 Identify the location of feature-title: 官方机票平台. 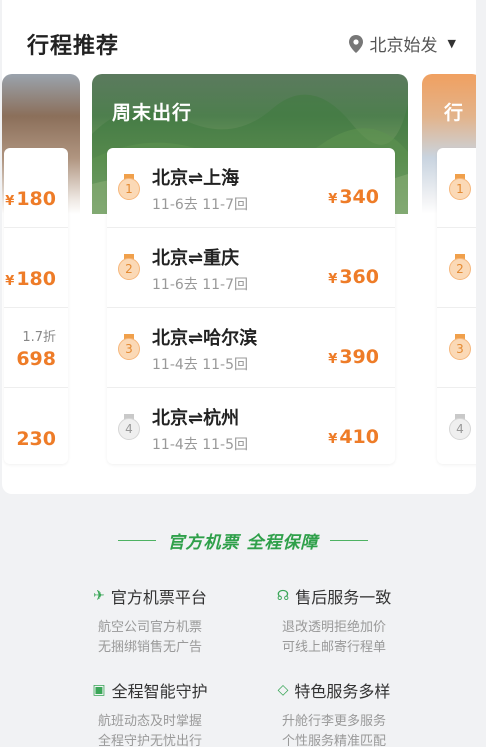
(158, 597).